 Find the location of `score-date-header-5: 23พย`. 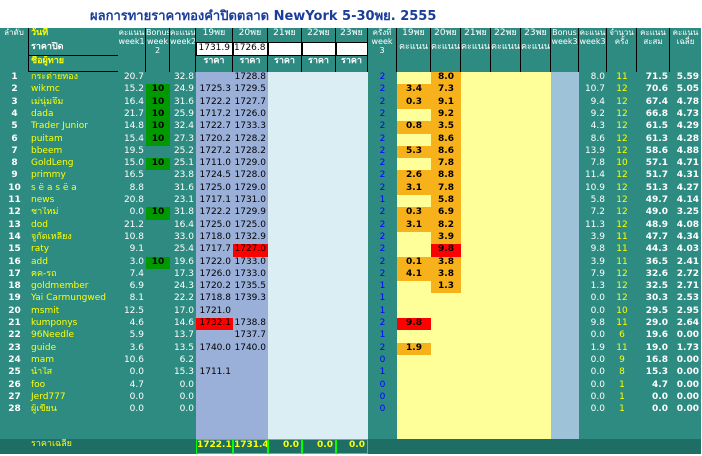

score-date-header-5: 23พย is located at coordinates (536, 35).